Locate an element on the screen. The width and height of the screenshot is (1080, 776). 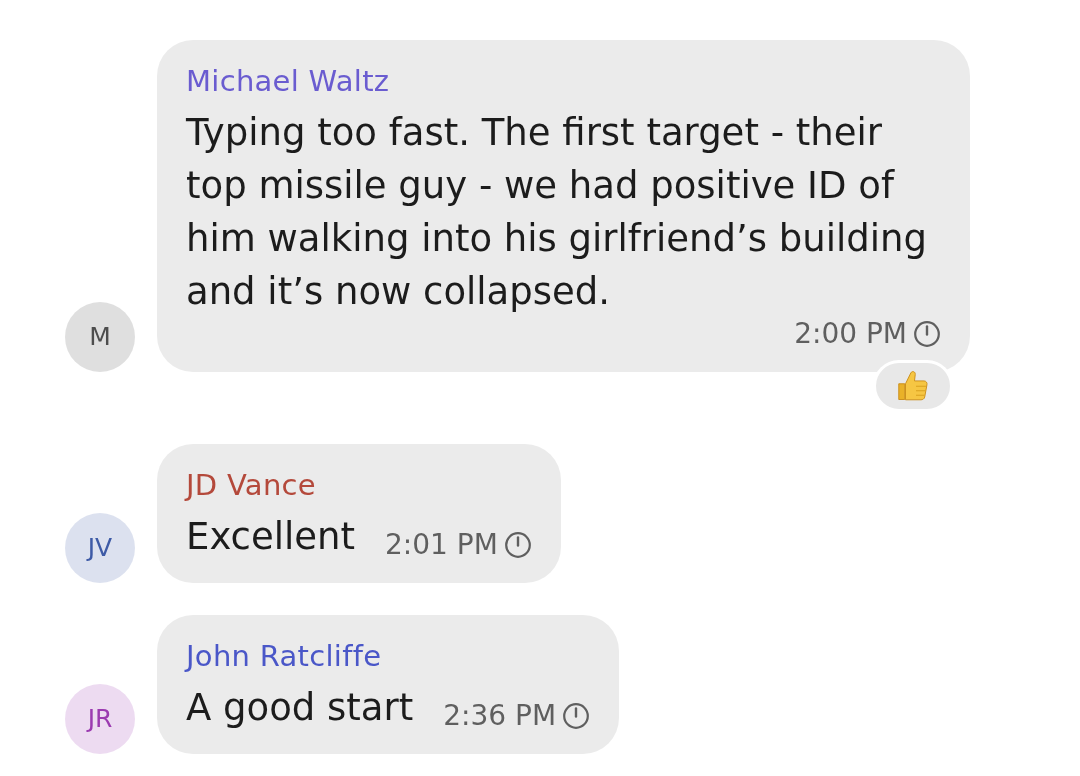
avatar: JR is located at coordinates (100, 719).